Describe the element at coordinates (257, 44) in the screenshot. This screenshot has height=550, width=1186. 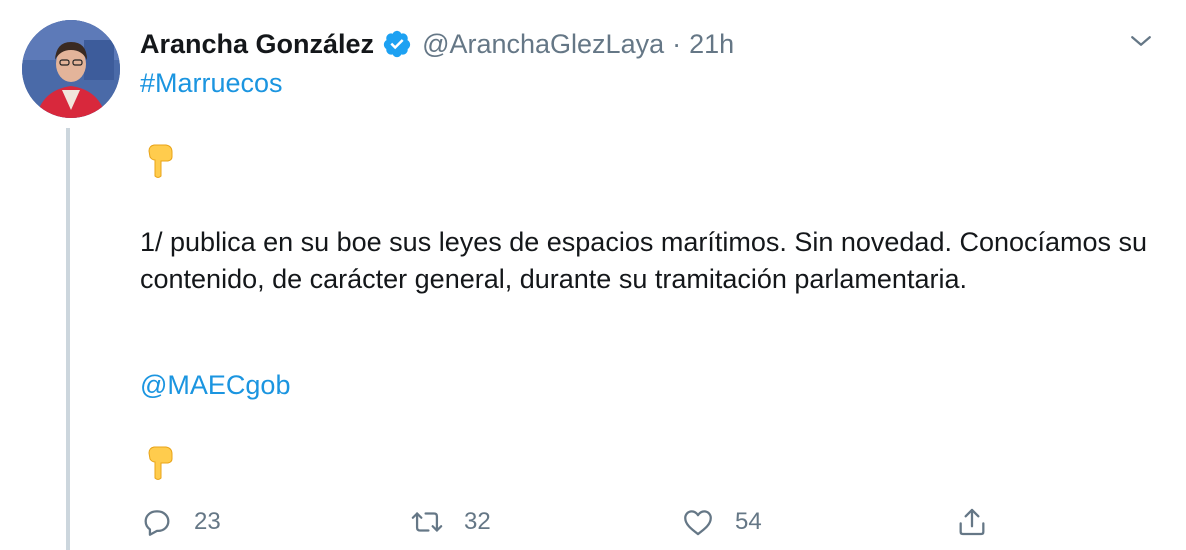
I see `author-name: Arancha González` at that location.